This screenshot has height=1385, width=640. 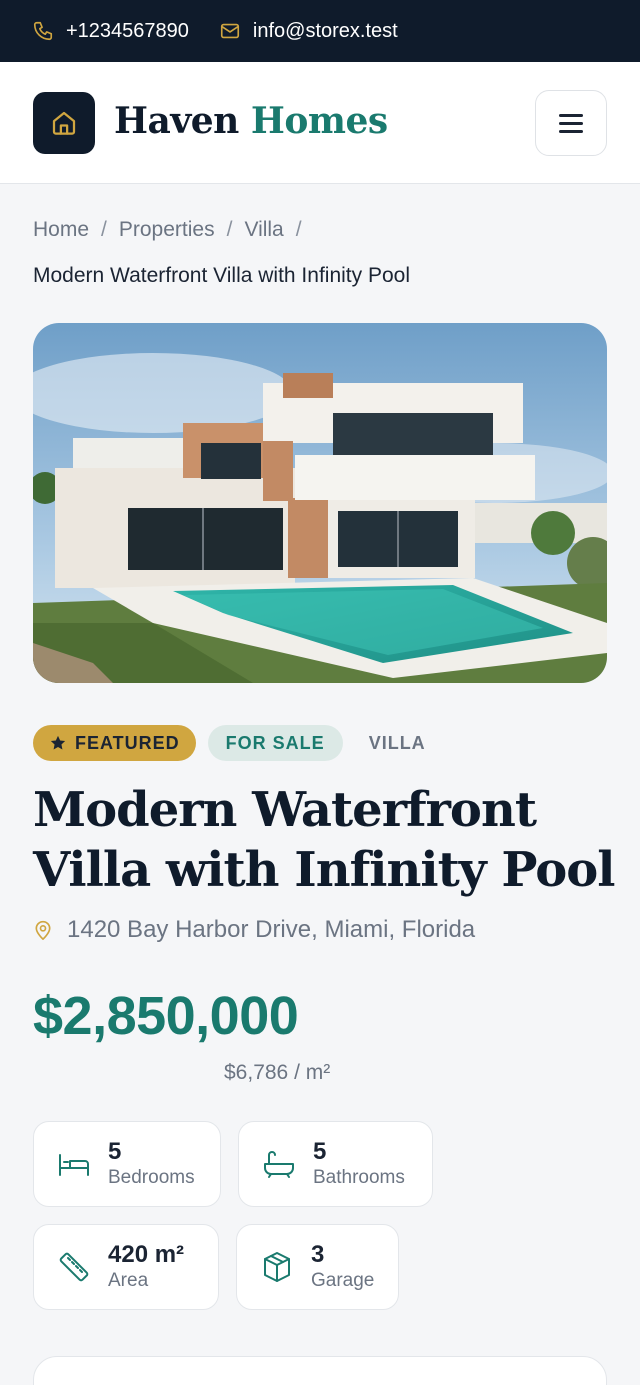 What do you see at coordinates (74, 1165) in the screenshot?
I see `bed-icon` at bounding box center [74, 1165].